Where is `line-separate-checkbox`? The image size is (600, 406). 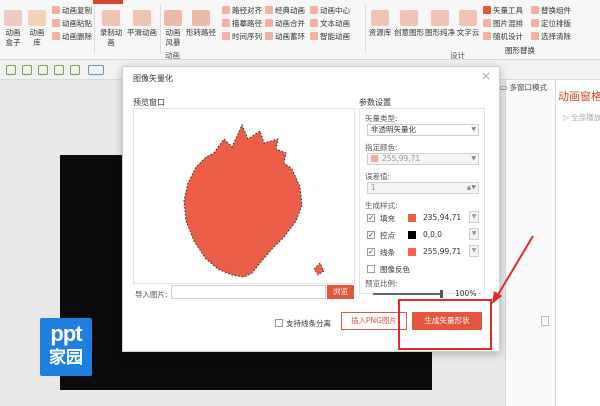 line-separate-checkbox is located at coordinates (279, 323).